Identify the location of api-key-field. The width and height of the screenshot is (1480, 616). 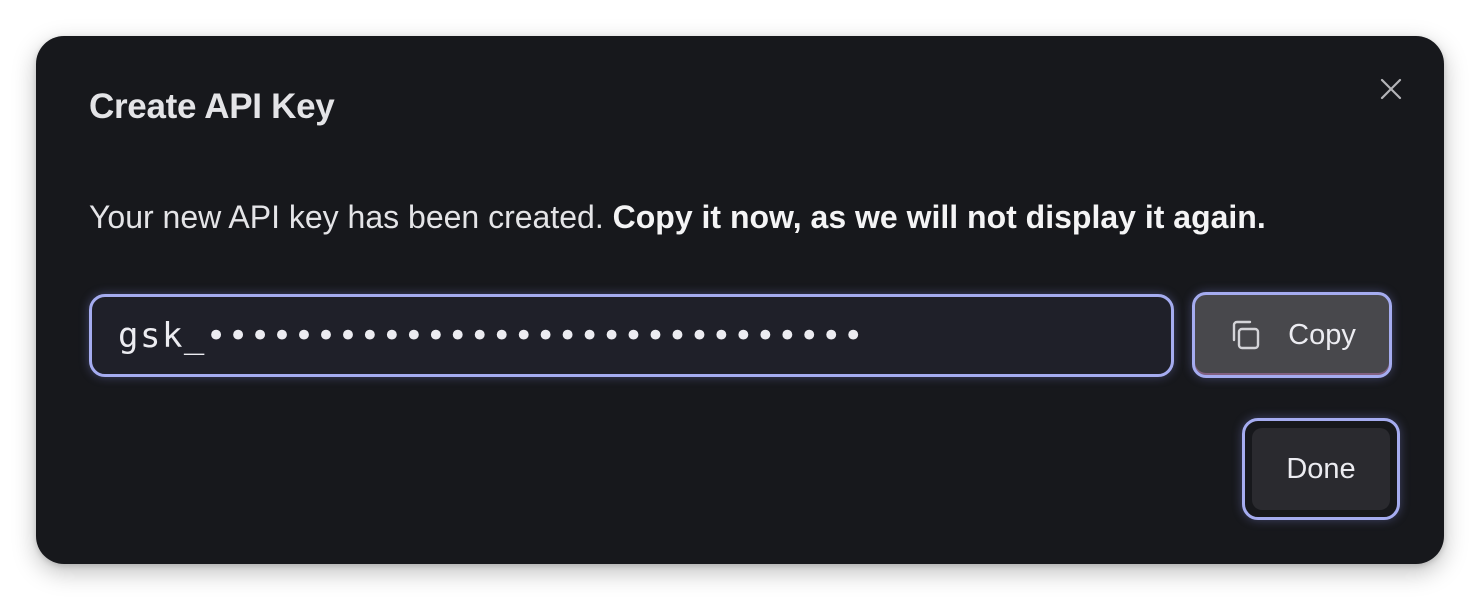
(631, 335).